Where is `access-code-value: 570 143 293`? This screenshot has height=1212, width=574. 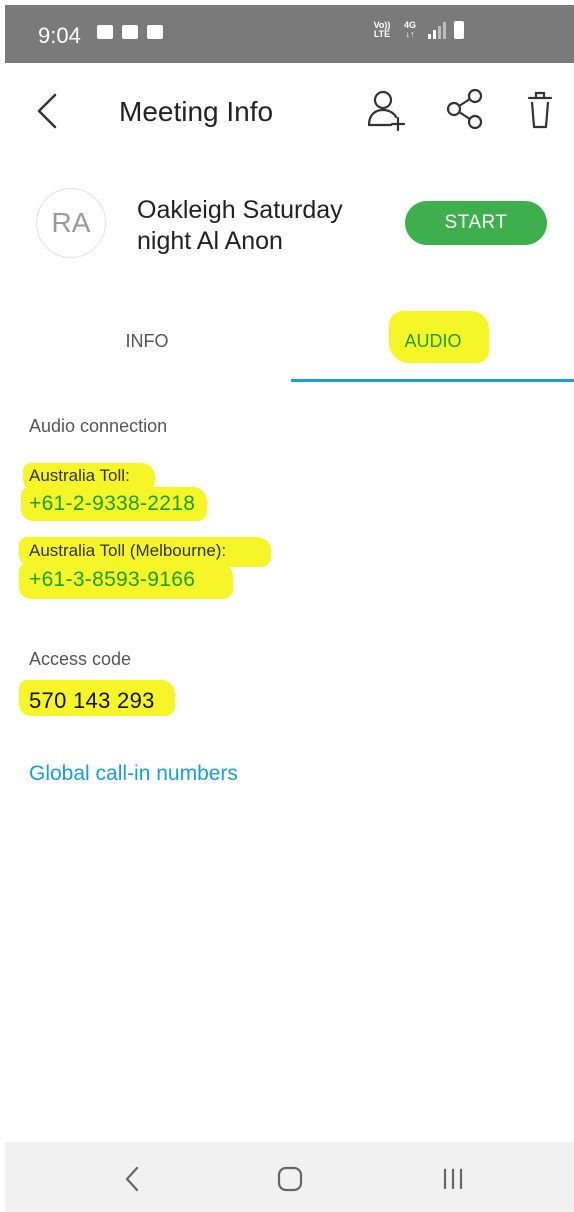 access-code-value: 570 143 293 is located at coordinates (92, 700).